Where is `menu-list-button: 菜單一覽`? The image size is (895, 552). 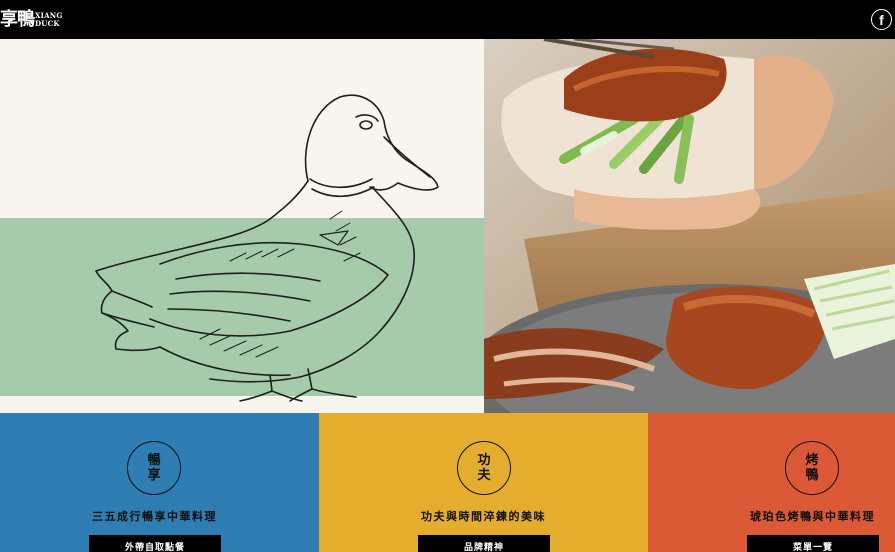 menu-list-button: 菜單一覽 is located at coordinates (813, 543).